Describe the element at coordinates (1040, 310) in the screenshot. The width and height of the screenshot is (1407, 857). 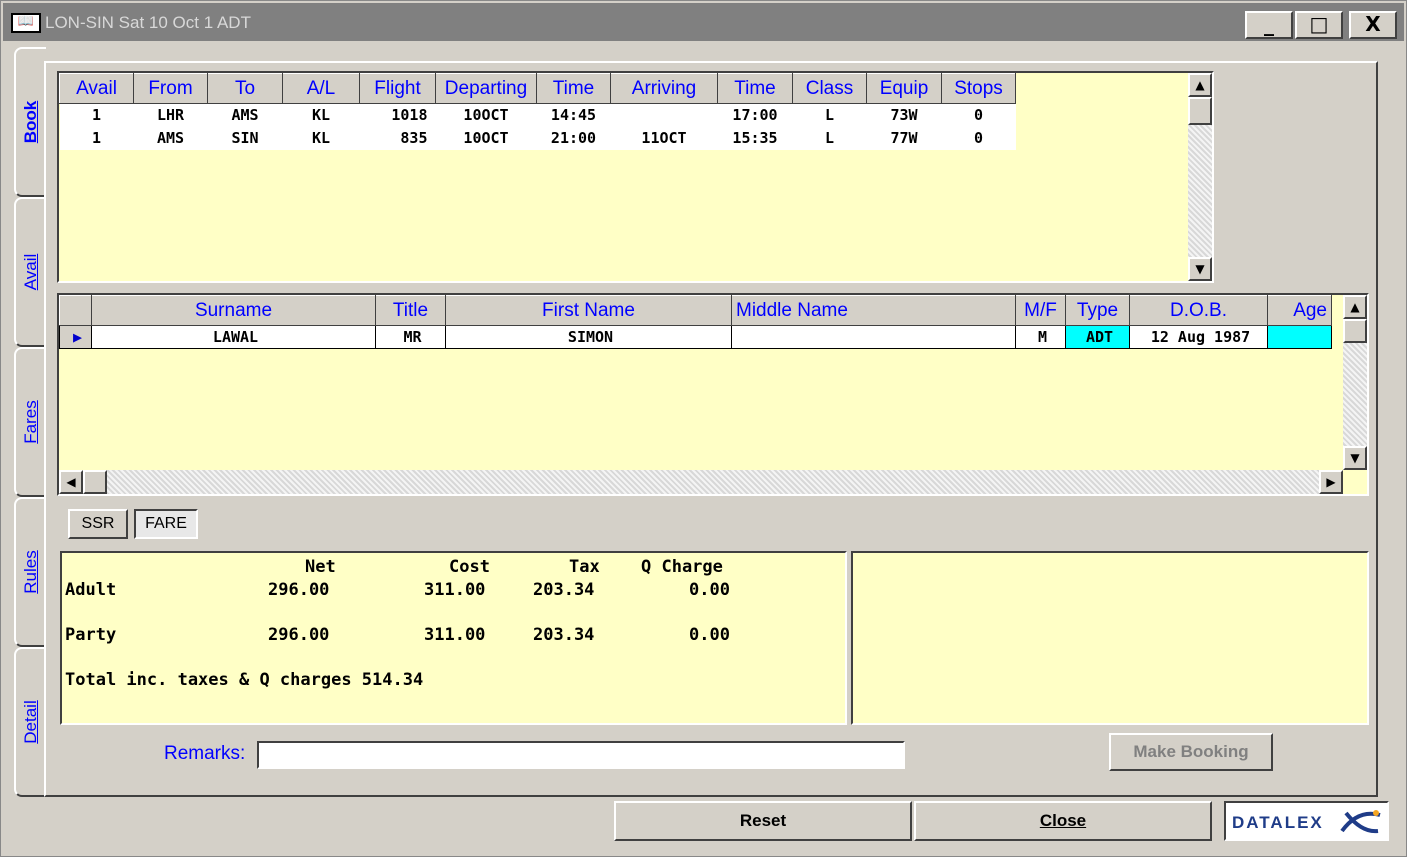
I see `col-gender: M/F` at that location.